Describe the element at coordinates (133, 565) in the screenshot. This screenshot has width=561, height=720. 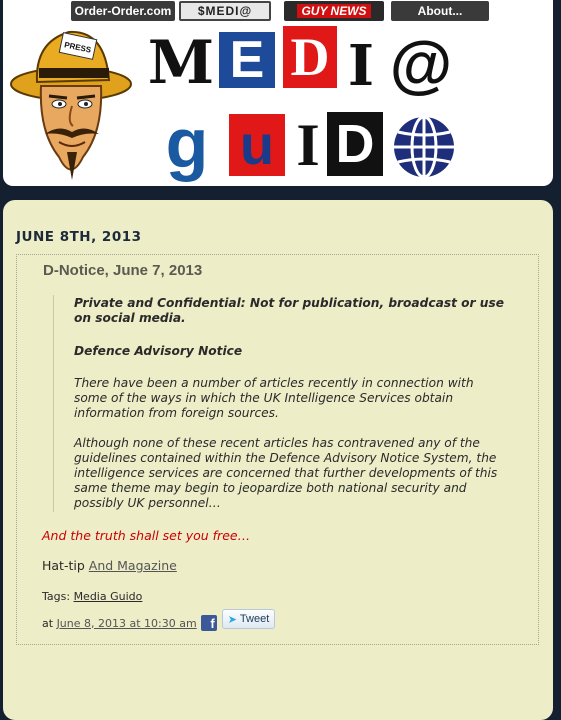
I see `hat-tip-link: And Magazine` at that location.